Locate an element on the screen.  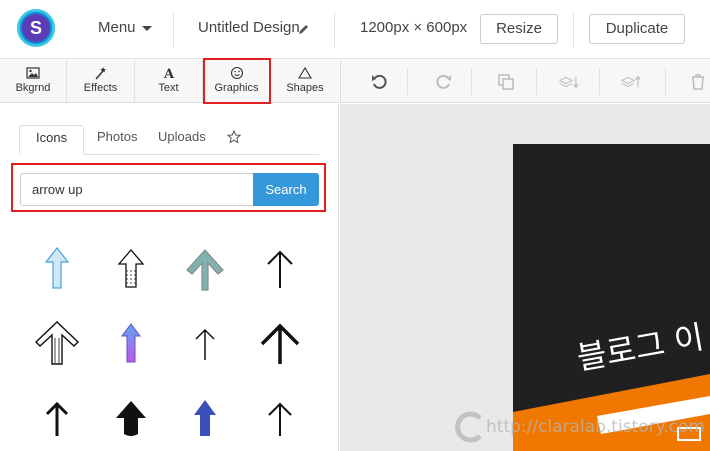
menu-label: Menu is located at coordinates (117, 27).